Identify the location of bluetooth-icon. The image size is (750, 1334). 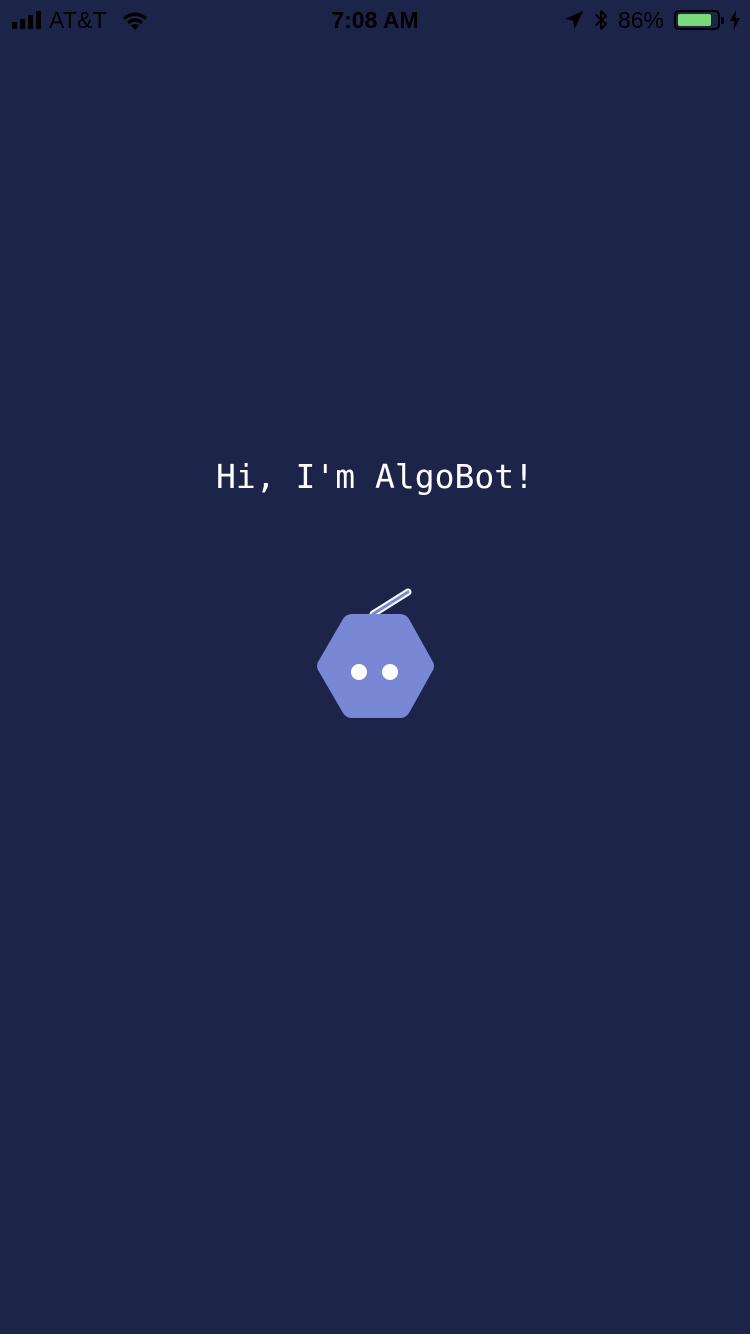
(600, 20).